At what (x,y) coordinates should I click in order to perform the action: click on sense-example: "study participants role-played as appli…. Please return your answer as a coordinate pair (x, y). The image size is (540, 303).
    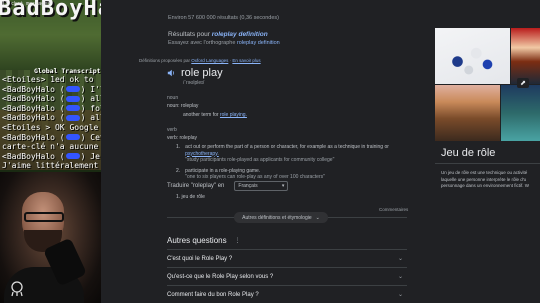
    Looking at the image, I should click on (260, 160).